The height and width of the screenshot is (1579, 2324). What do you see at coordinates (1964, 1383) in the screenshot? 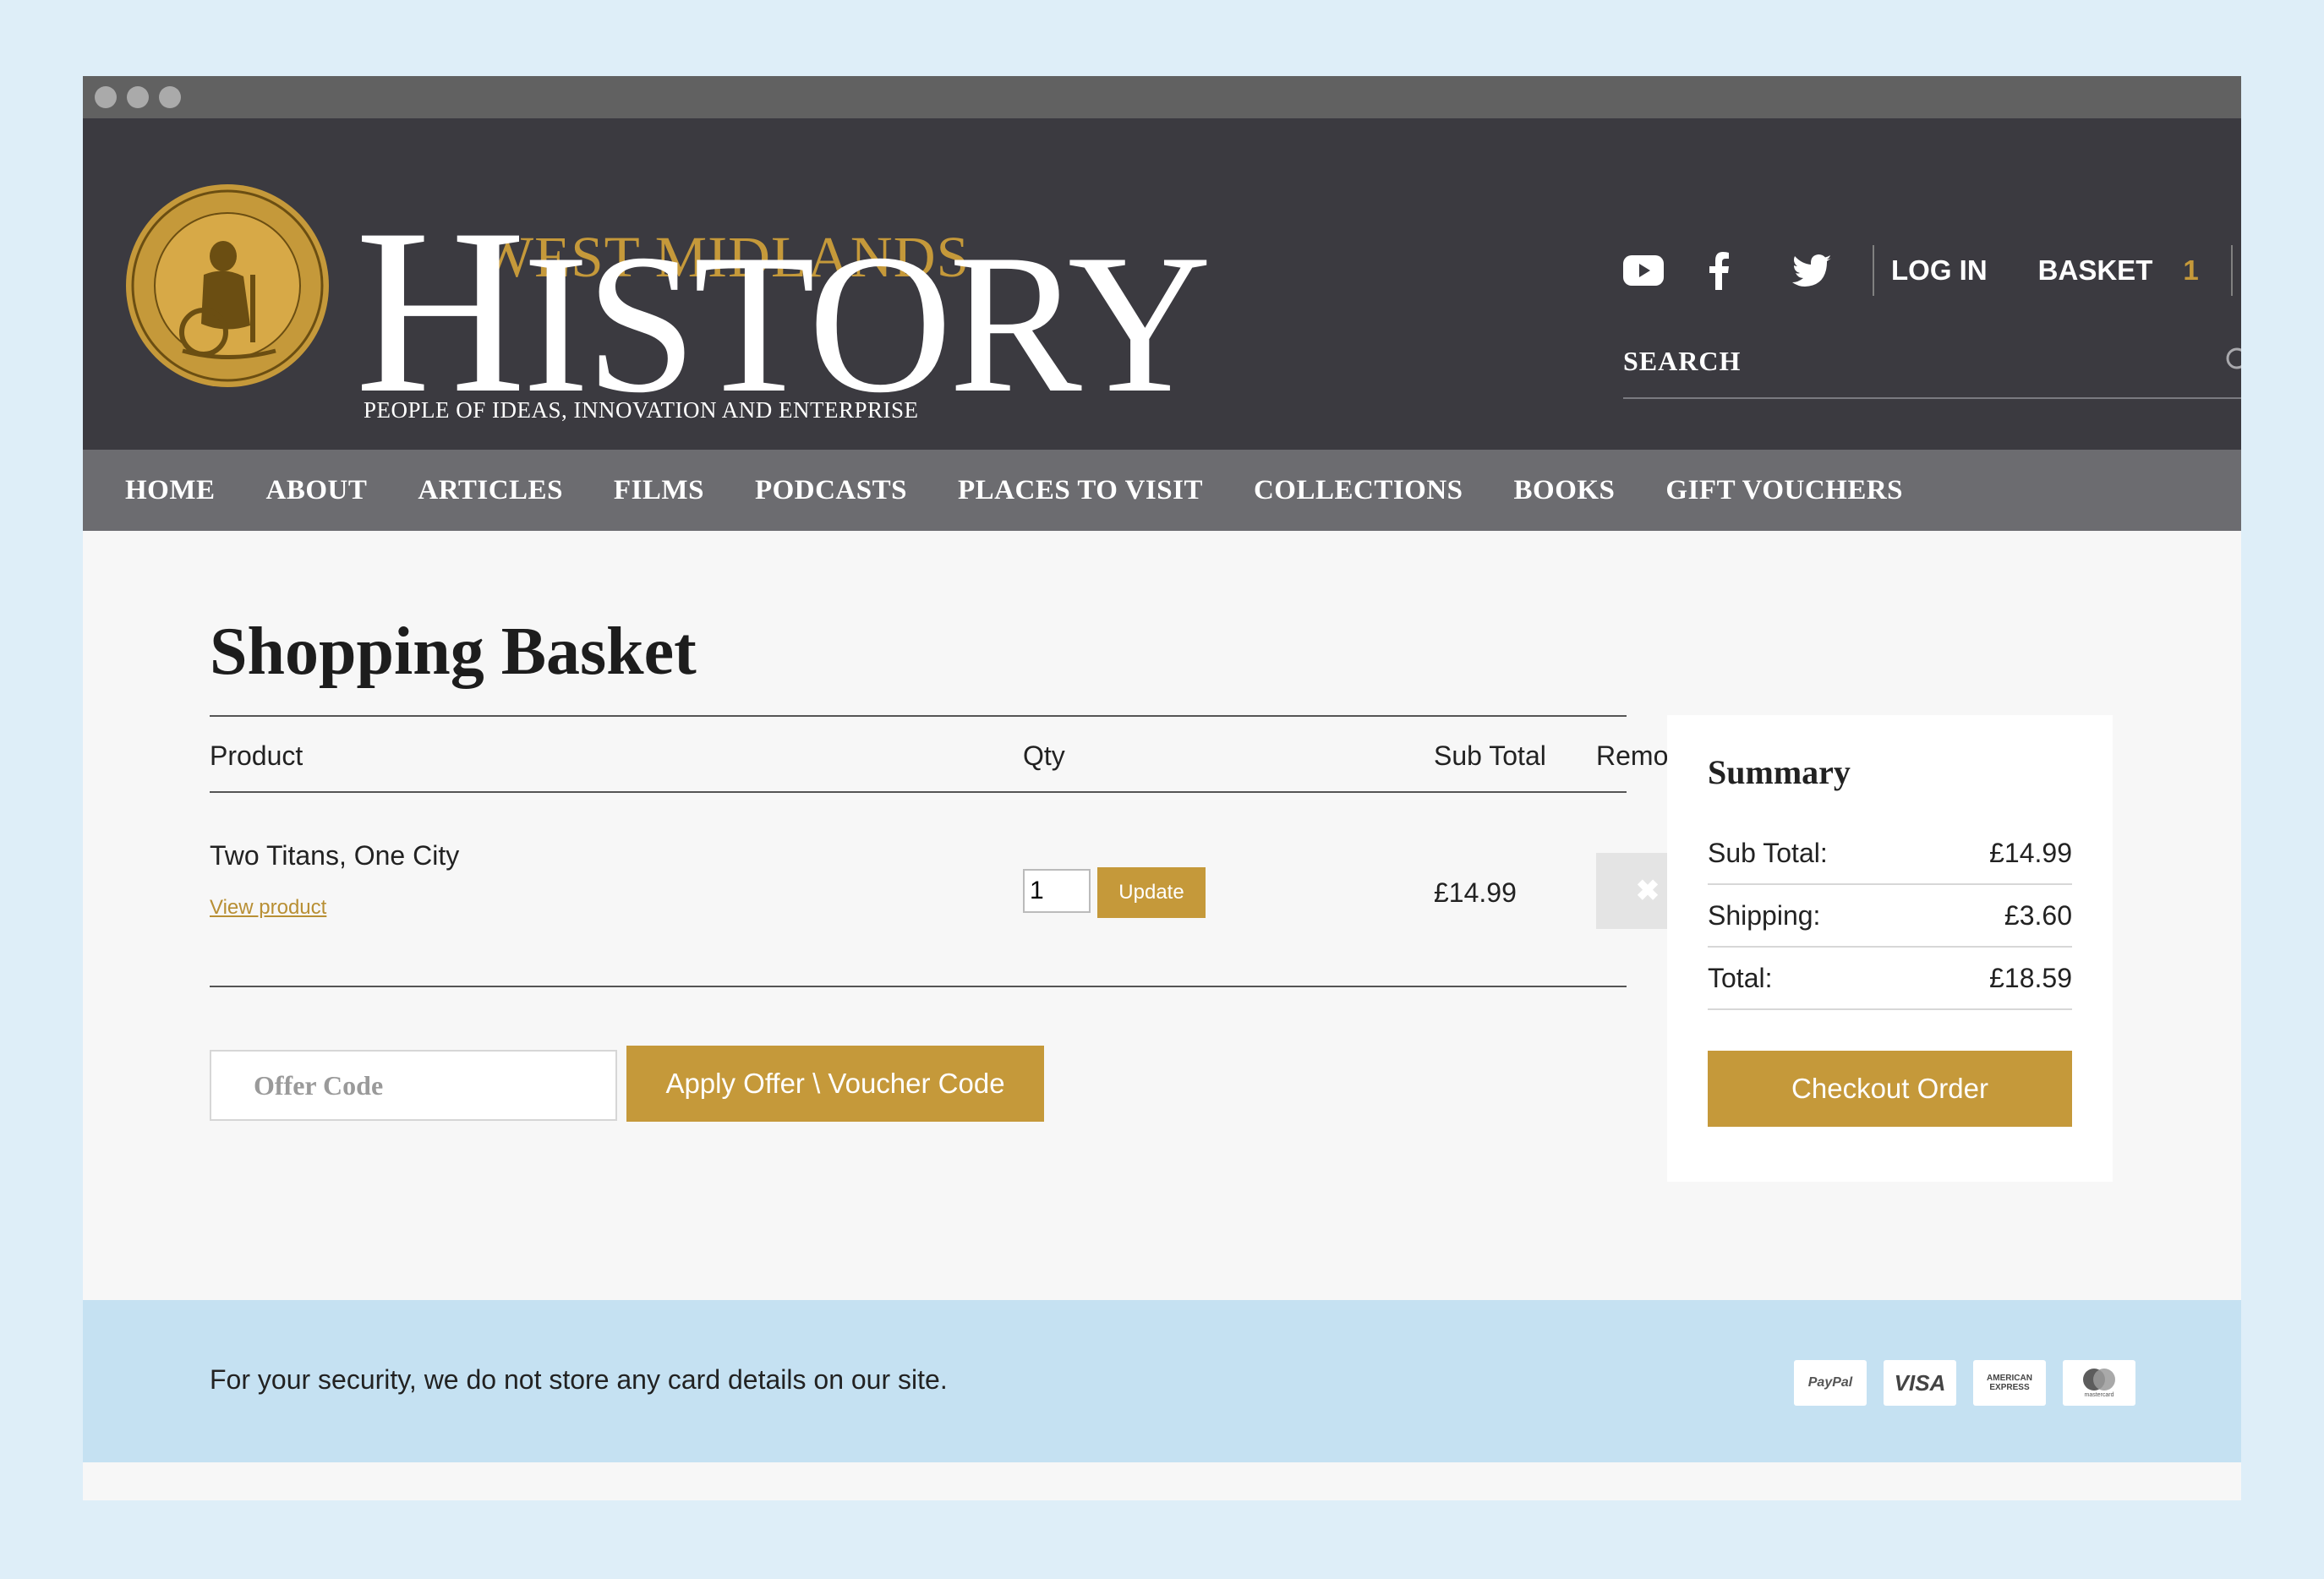
I see `payment-methods: PayPal VISA AMERICAN EXPRESS mastercard` at bounding box center [1964, 1383].